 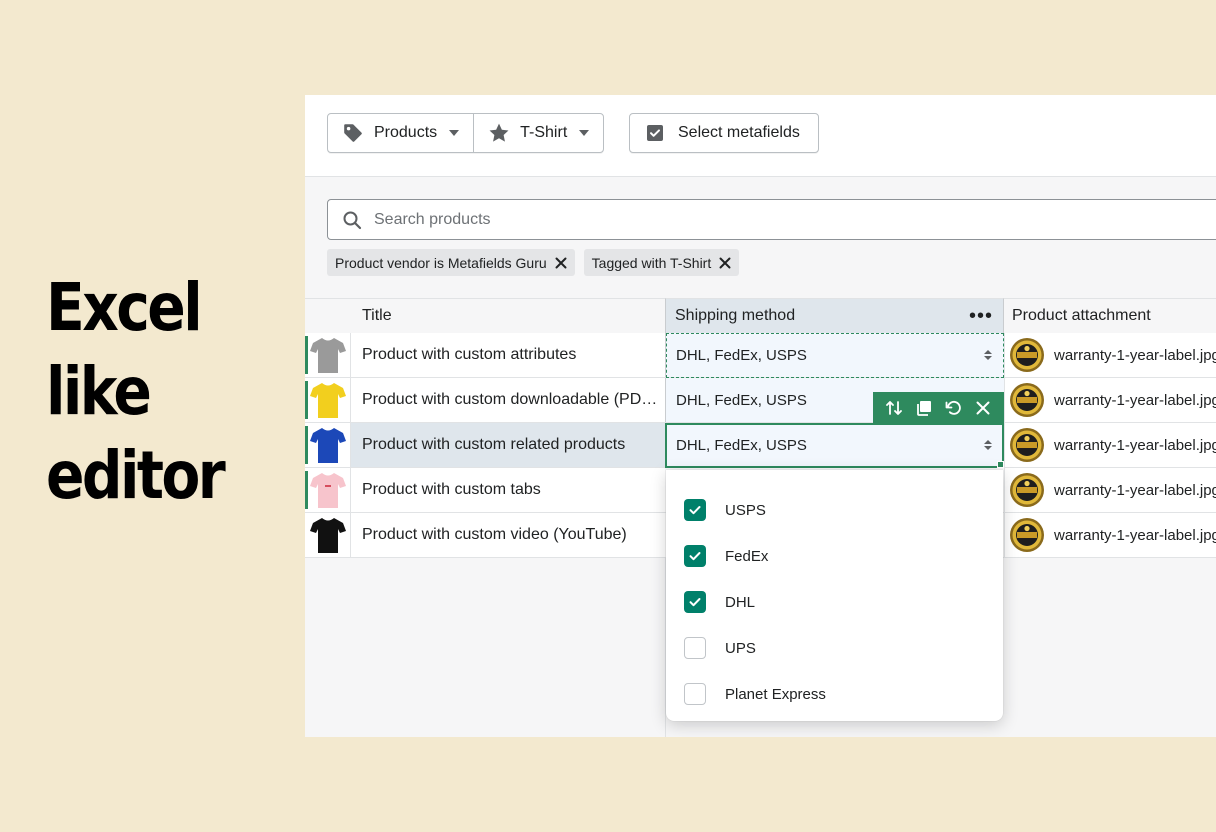 I want to click on column-header-label: Product attachment, so click(x=1081, y=315).